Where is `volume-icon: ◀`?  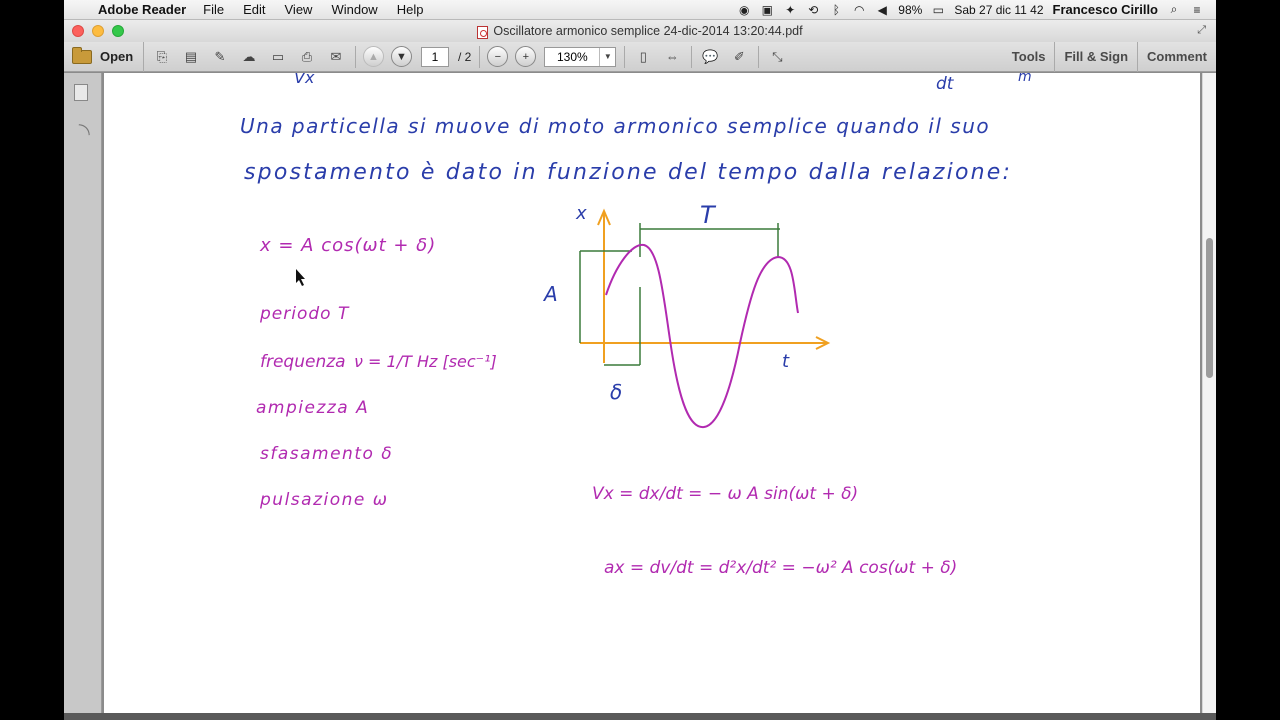 volume-icon: ◀ is located at coordinates (882, 10).